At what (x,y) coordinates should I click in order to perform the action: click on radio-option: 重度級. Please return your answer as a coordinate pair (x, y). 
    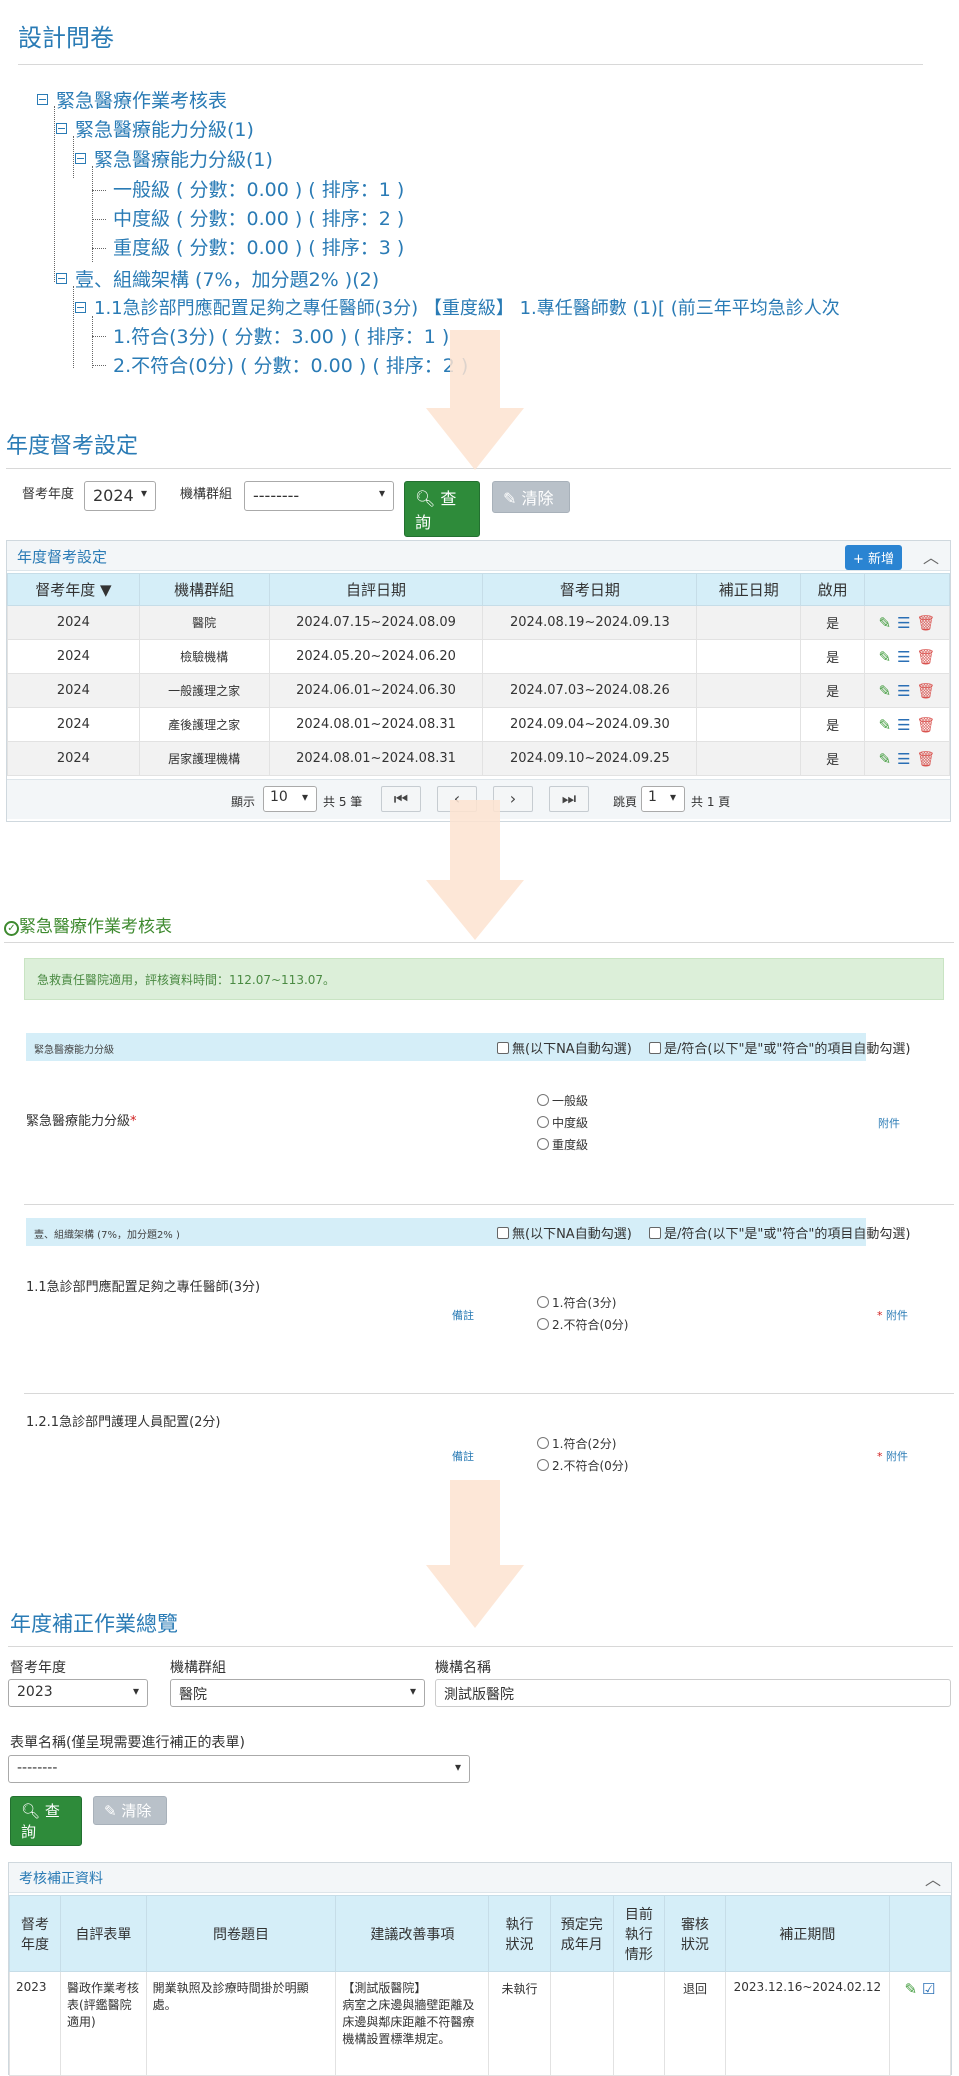
    Looking at the image, I should click on (562, 1144).